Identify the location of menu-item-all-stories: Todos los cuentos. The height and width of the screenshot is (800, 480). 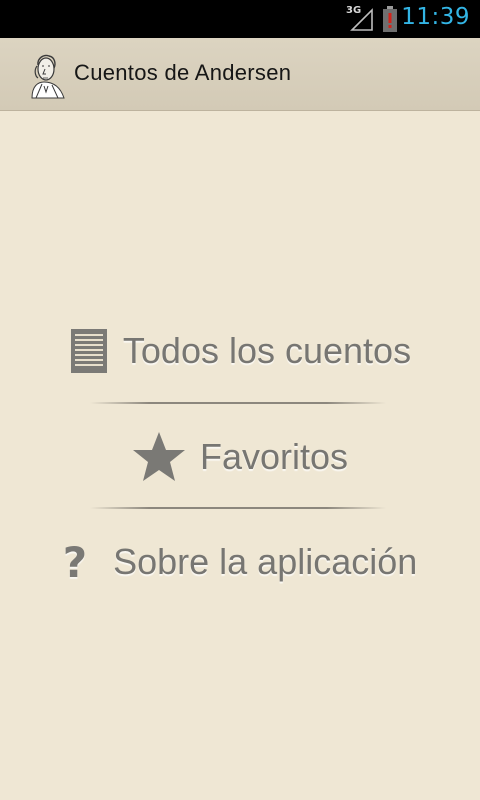
(240, 351).